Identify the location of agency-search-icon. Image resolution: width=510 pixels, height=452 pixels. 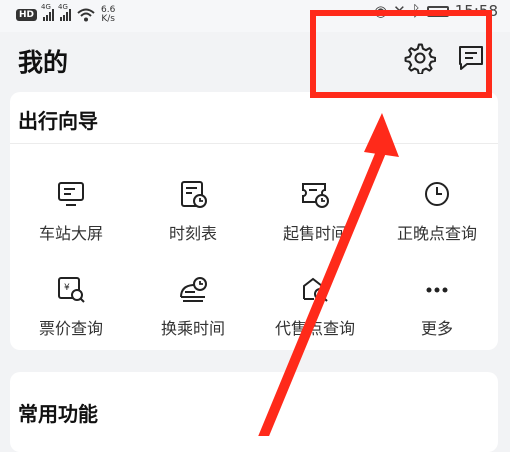
(315, 289).